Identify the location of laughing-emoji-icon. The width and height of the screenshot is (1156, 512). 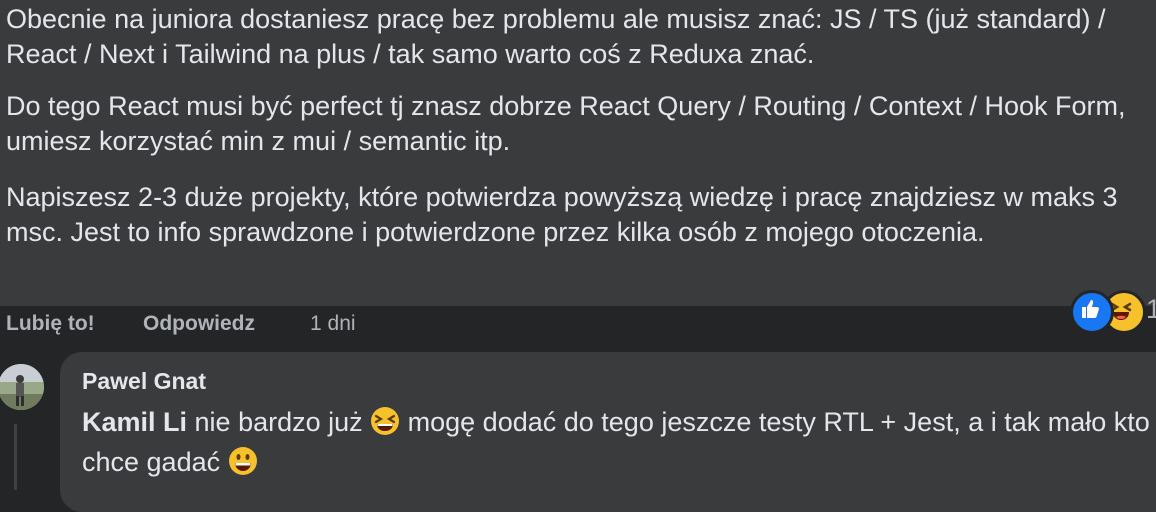
(385, 421).